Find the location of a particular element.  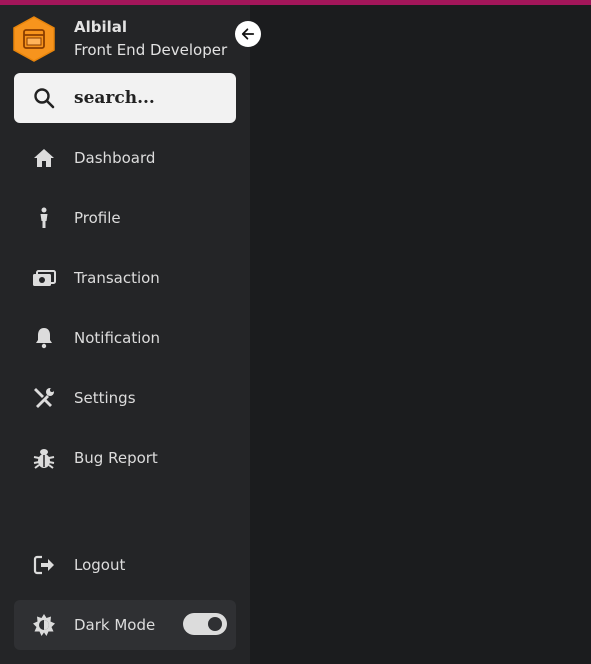

collapse-sidebar-button is located at coordinates (248, 34).